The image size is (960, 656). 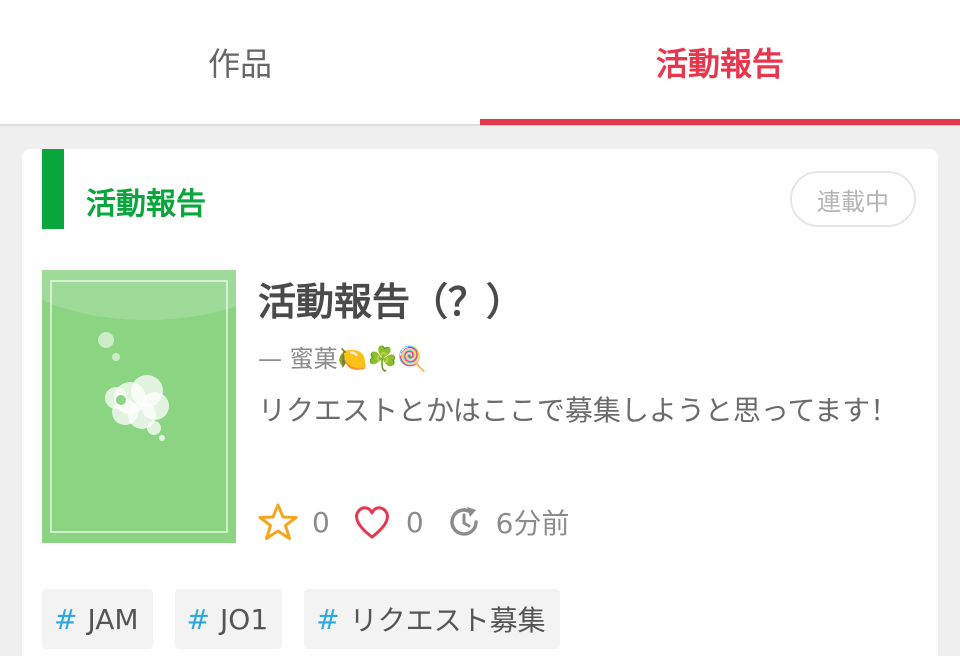 I want to click on hearts-stat: 0, so click(x=388, y=522).